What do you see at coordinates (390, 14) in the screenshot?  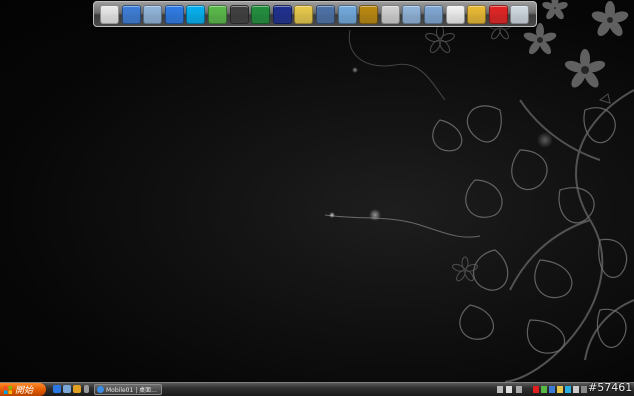 I see `music-app-icon` at bounding box center [390, 14].